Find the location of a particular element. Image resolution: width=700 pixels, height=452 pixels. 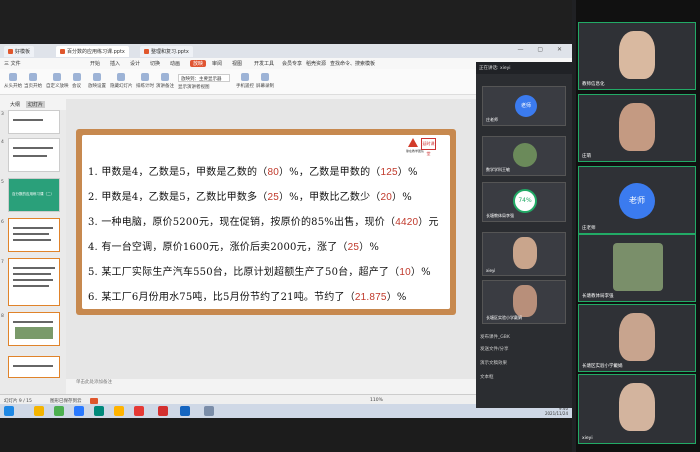

meeting-top-strip is located at coordinates (286, 20).